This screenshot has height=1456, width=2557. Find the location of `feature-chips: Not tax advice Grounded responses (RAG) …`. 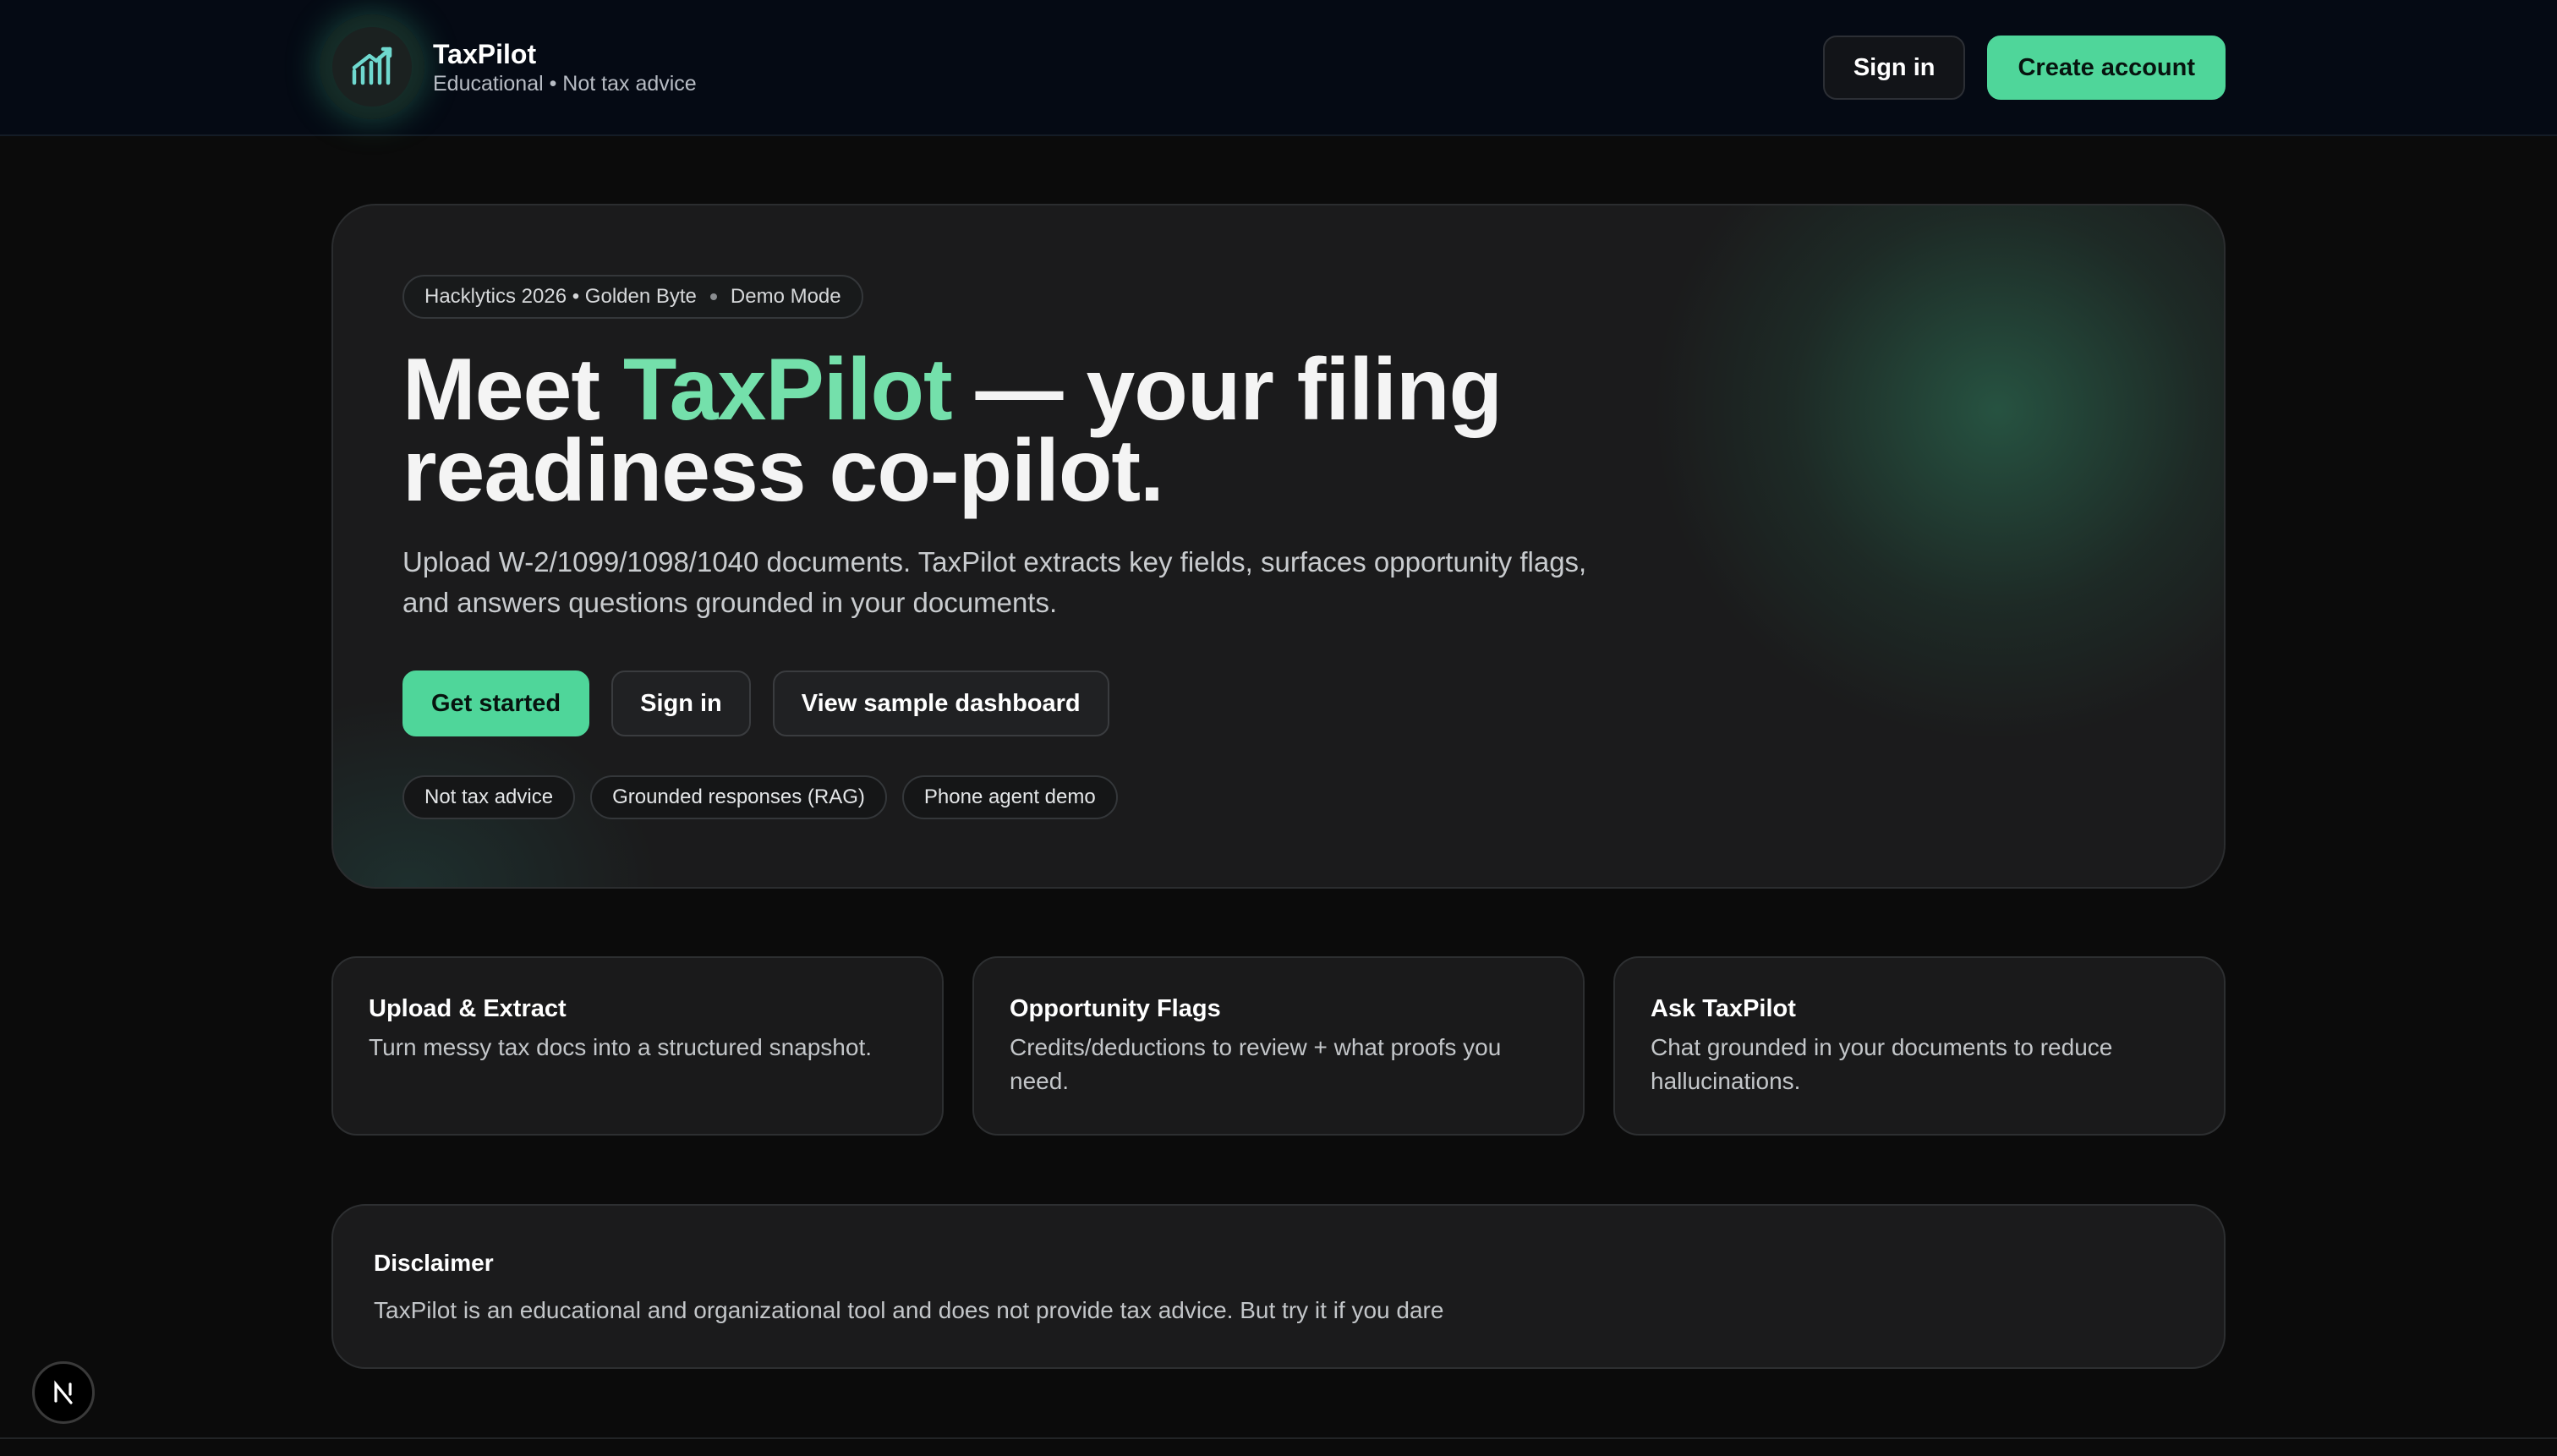

feature-chips: Not tax advice Grounded responses (RAG) … is located at coordinates (760, 797).